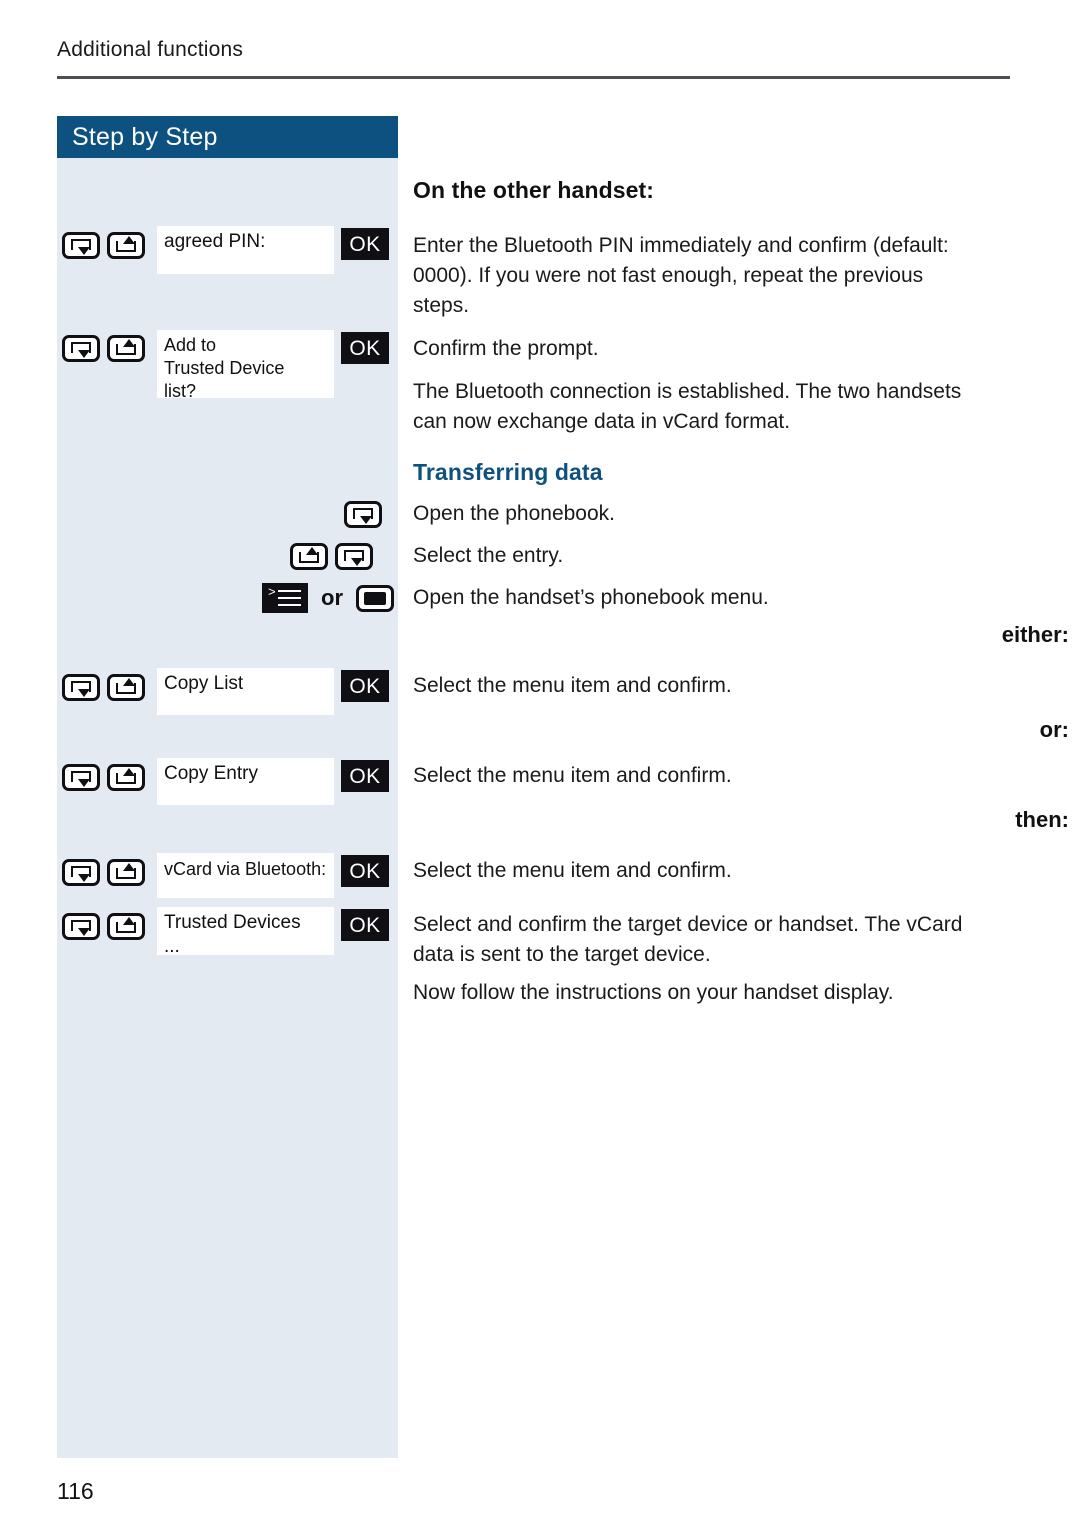 Image resolution: width=1080 pixels, height=1529 pixels. What do you see at coordinates (245, 691) in the screenshot?
I see `display-copy-list: Copy List` at bounding box center [245, 691].